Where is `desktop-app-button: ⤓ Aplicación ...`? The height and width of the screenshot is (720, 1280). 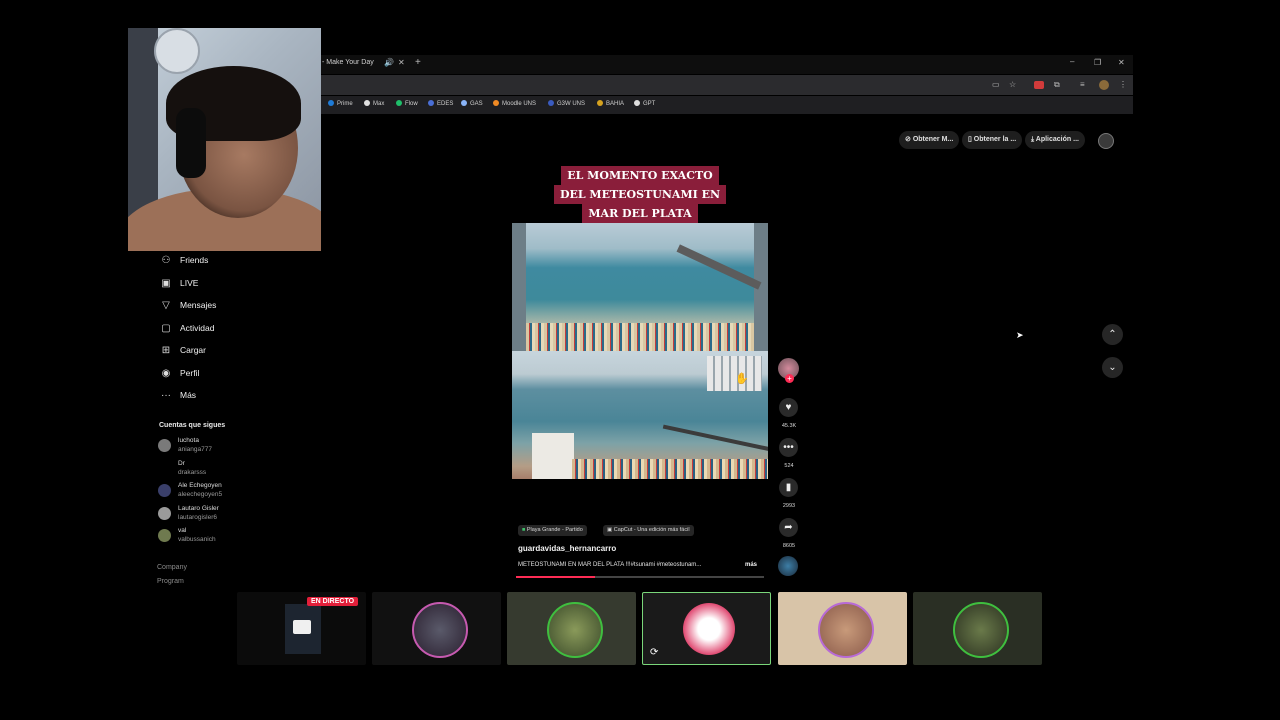 desktop-app-button: ⤓ Aplicación ... is located at coordinates (1055, 140).